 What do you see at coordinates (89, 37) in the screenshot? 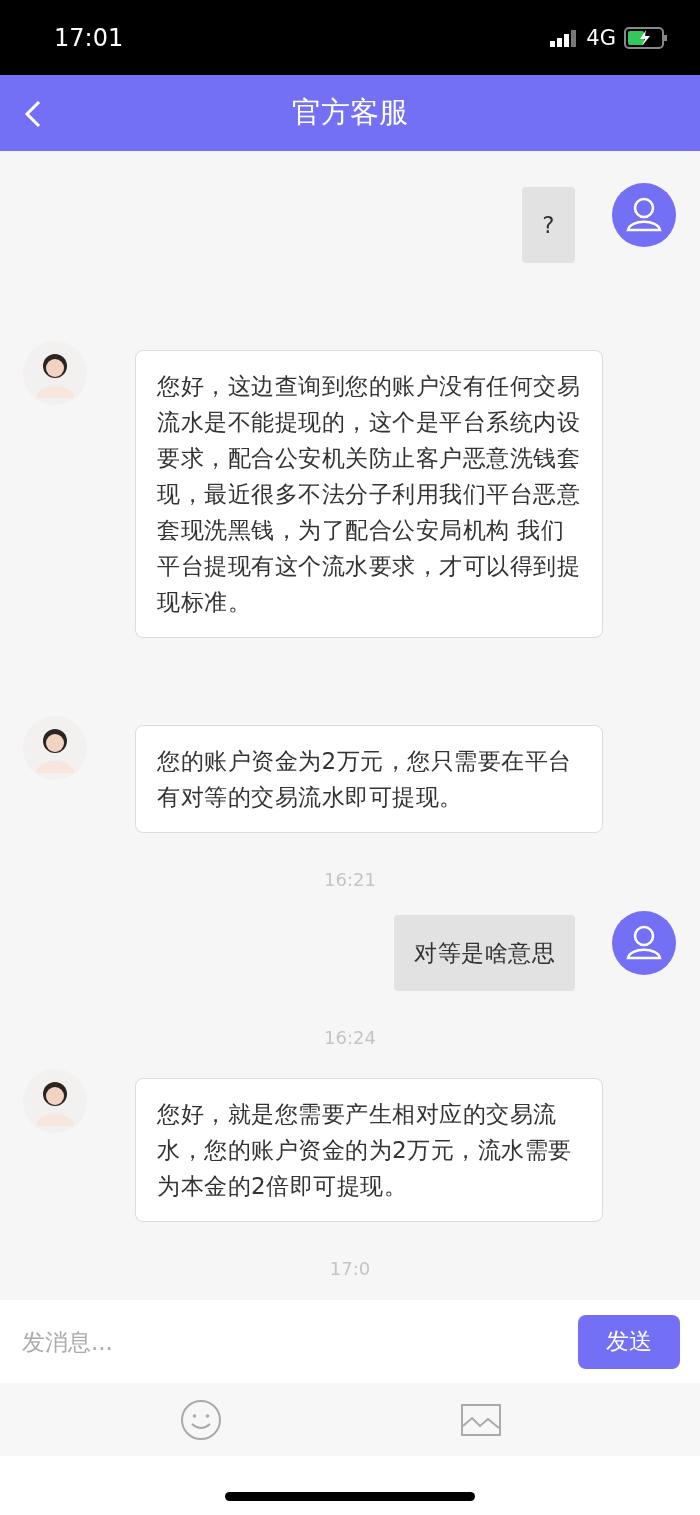
I see `status-time: 17:01` at bounding box center [89, 37].